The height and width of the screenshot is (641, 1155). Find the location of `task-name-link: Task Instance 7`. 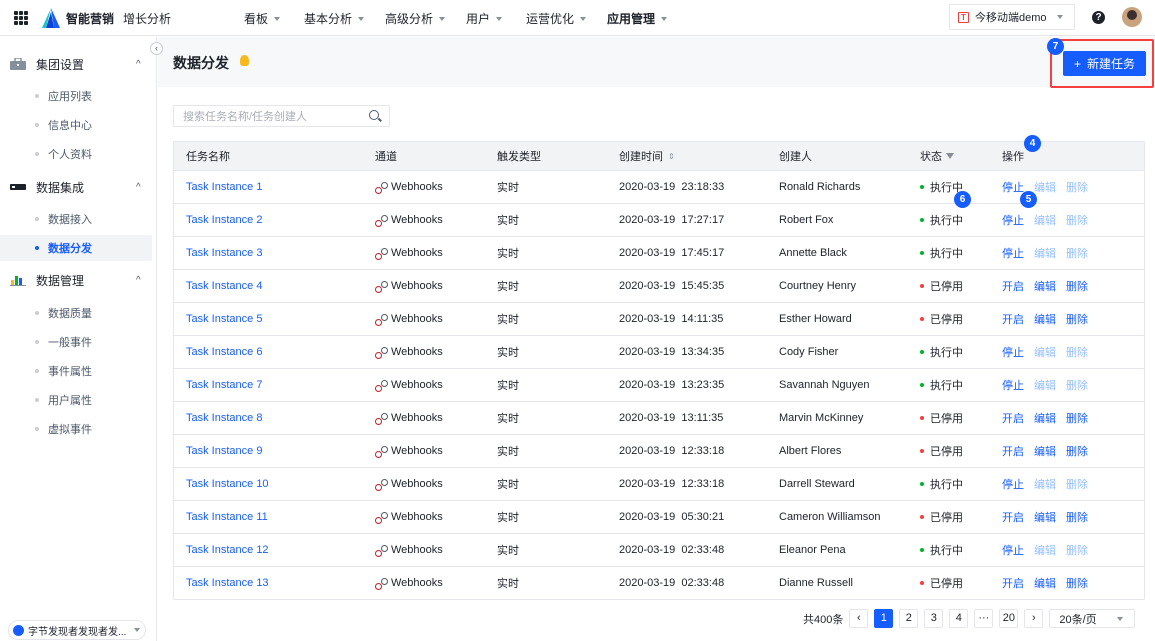

task-name-link: Task Instance 7 is located at coordinates (224, 385).